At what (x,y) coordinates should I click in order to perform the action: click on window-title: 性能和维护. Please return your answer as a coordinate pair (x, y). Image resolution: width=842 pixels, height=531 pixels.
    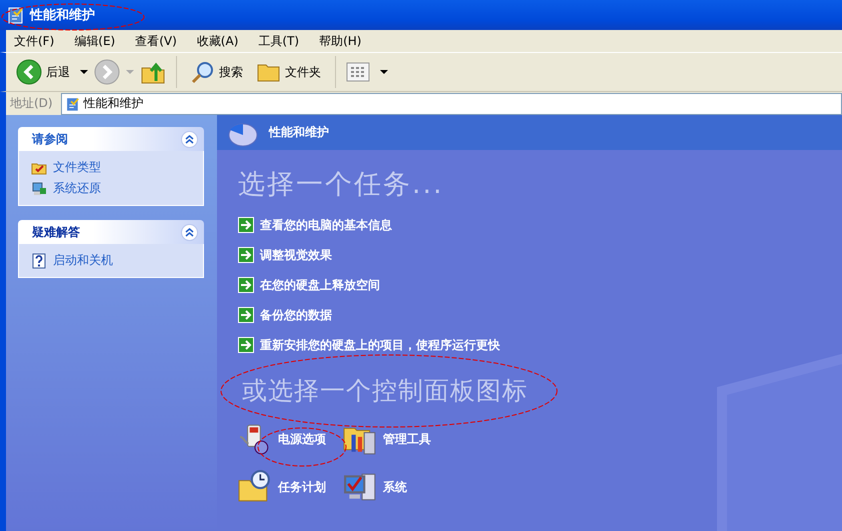
    Looking at the image, I should click on (62, 15).